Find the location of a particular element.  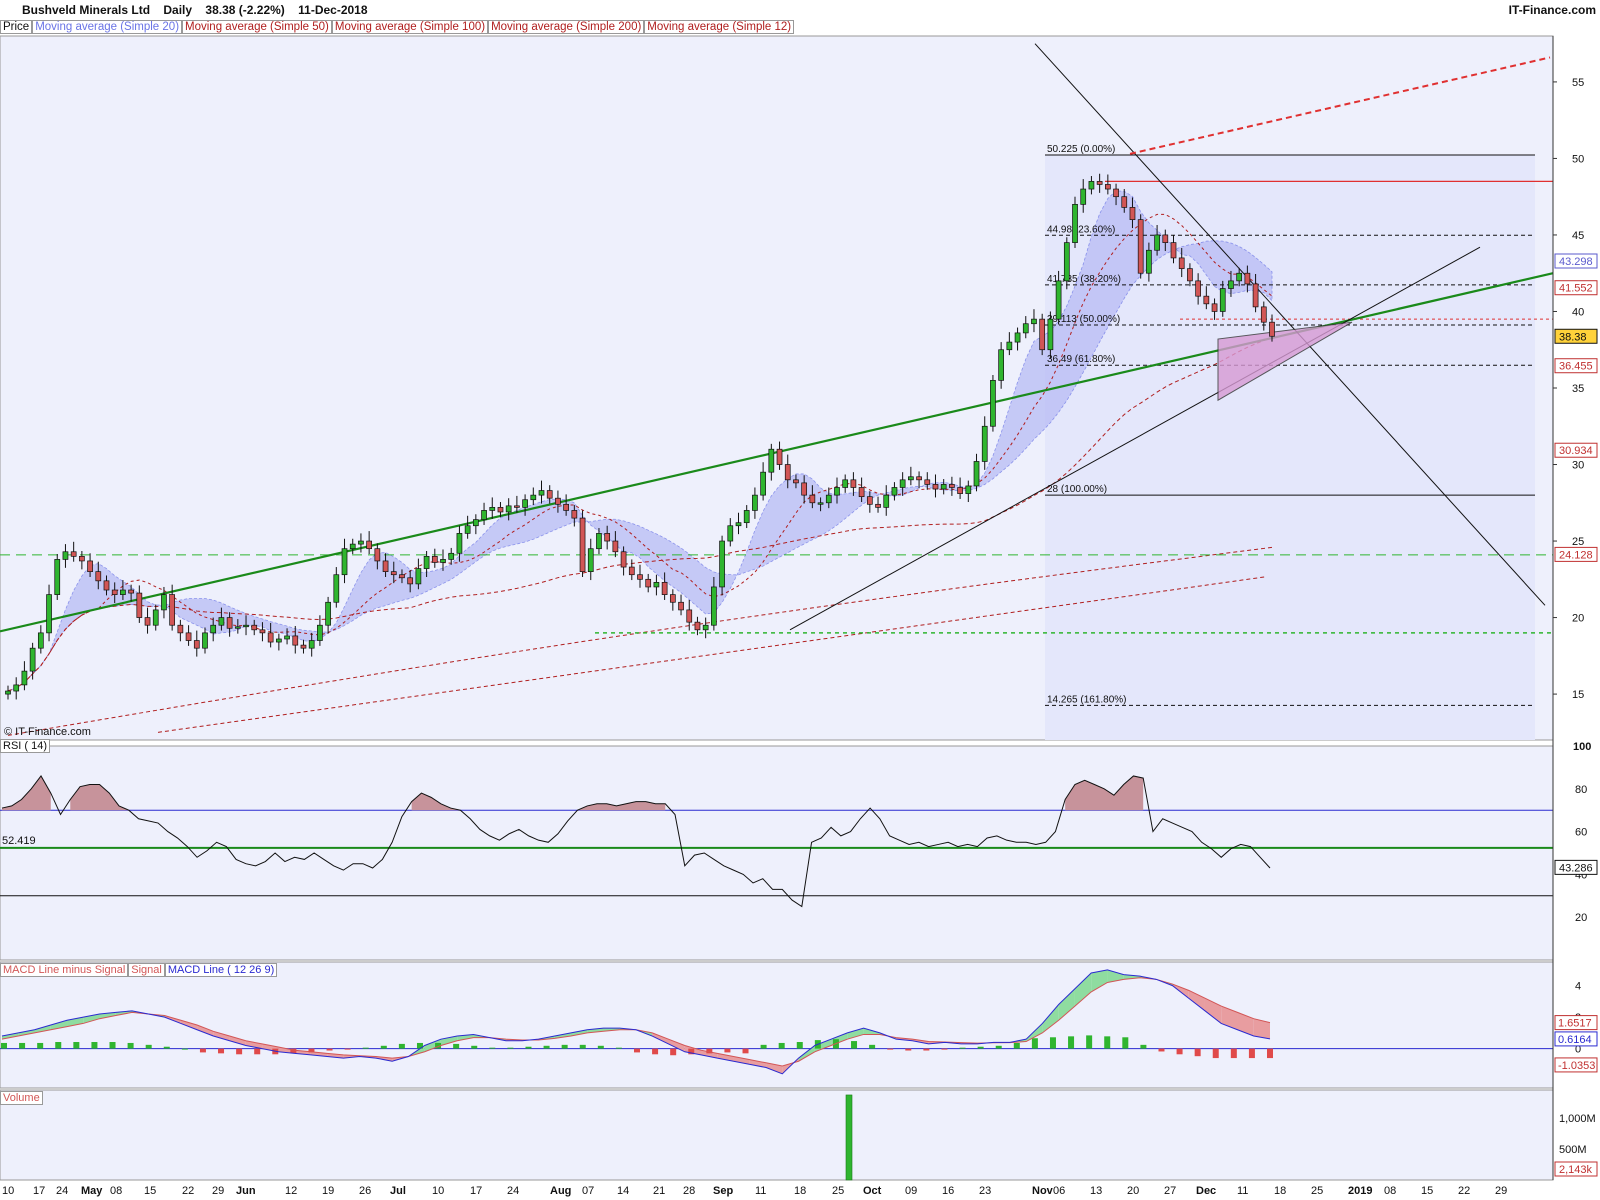

fibonacci-label: 28 (100.00%) is located at coordinates (1077, 489).